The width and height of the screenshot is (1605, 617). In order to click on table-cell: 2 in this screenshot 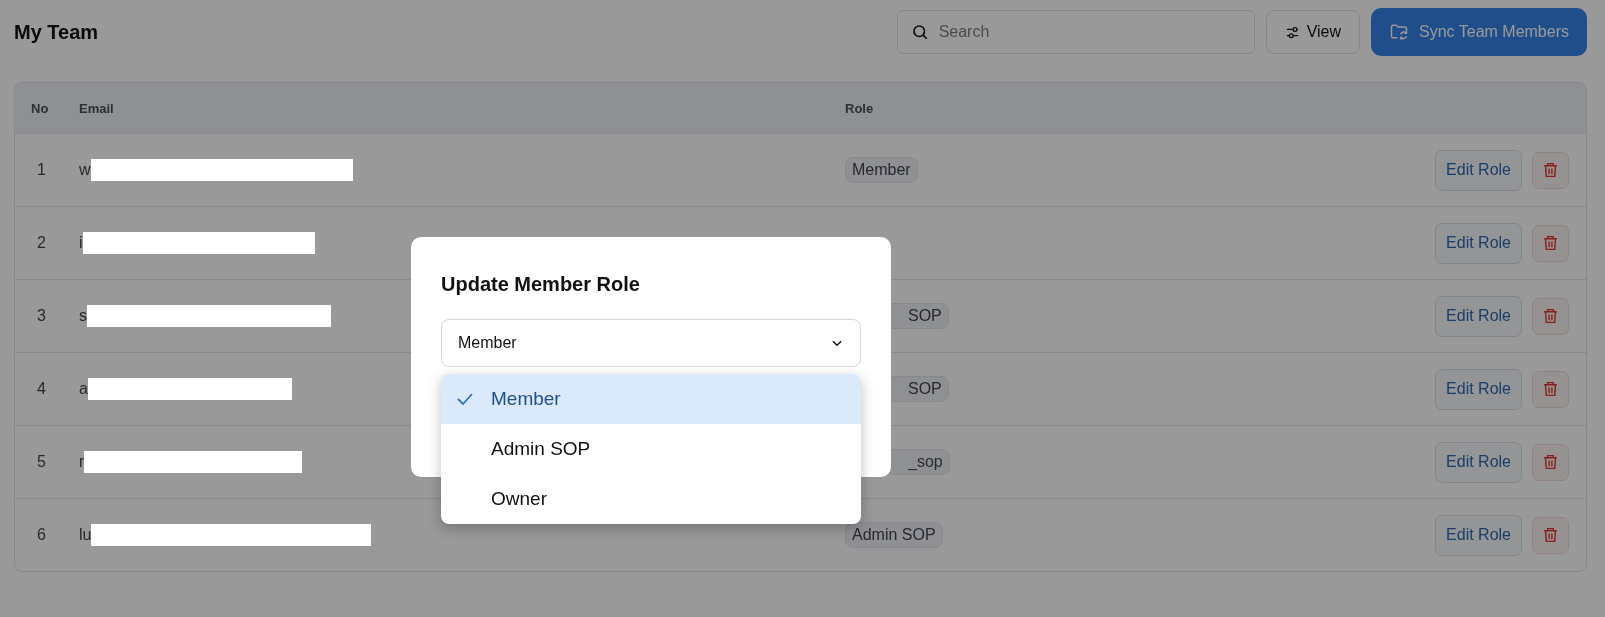, I will do `click(41, 242)`.